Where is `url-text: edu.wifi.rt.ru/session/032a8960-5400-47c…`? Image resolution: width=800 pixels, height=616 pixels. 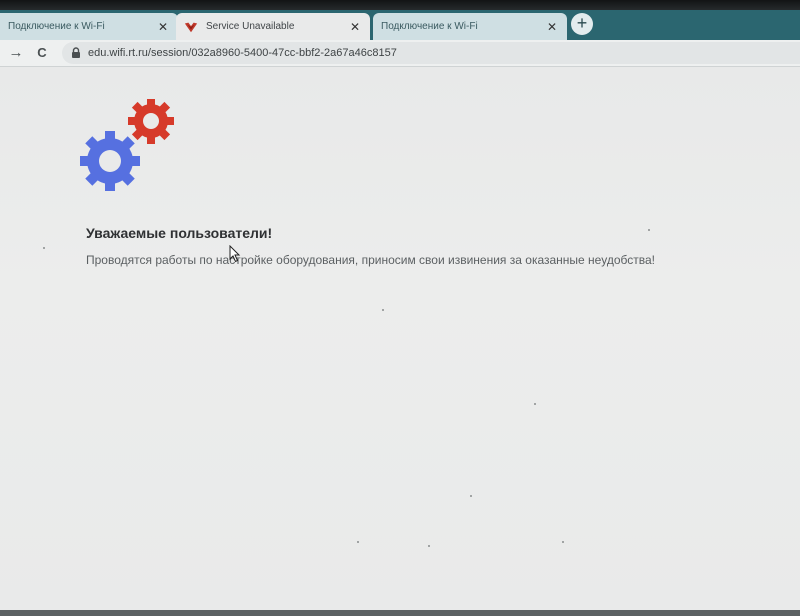 url-text: edu.wifi.rt.ru/session/032a8960-5400-47c… is located at coordinates (242, 53).